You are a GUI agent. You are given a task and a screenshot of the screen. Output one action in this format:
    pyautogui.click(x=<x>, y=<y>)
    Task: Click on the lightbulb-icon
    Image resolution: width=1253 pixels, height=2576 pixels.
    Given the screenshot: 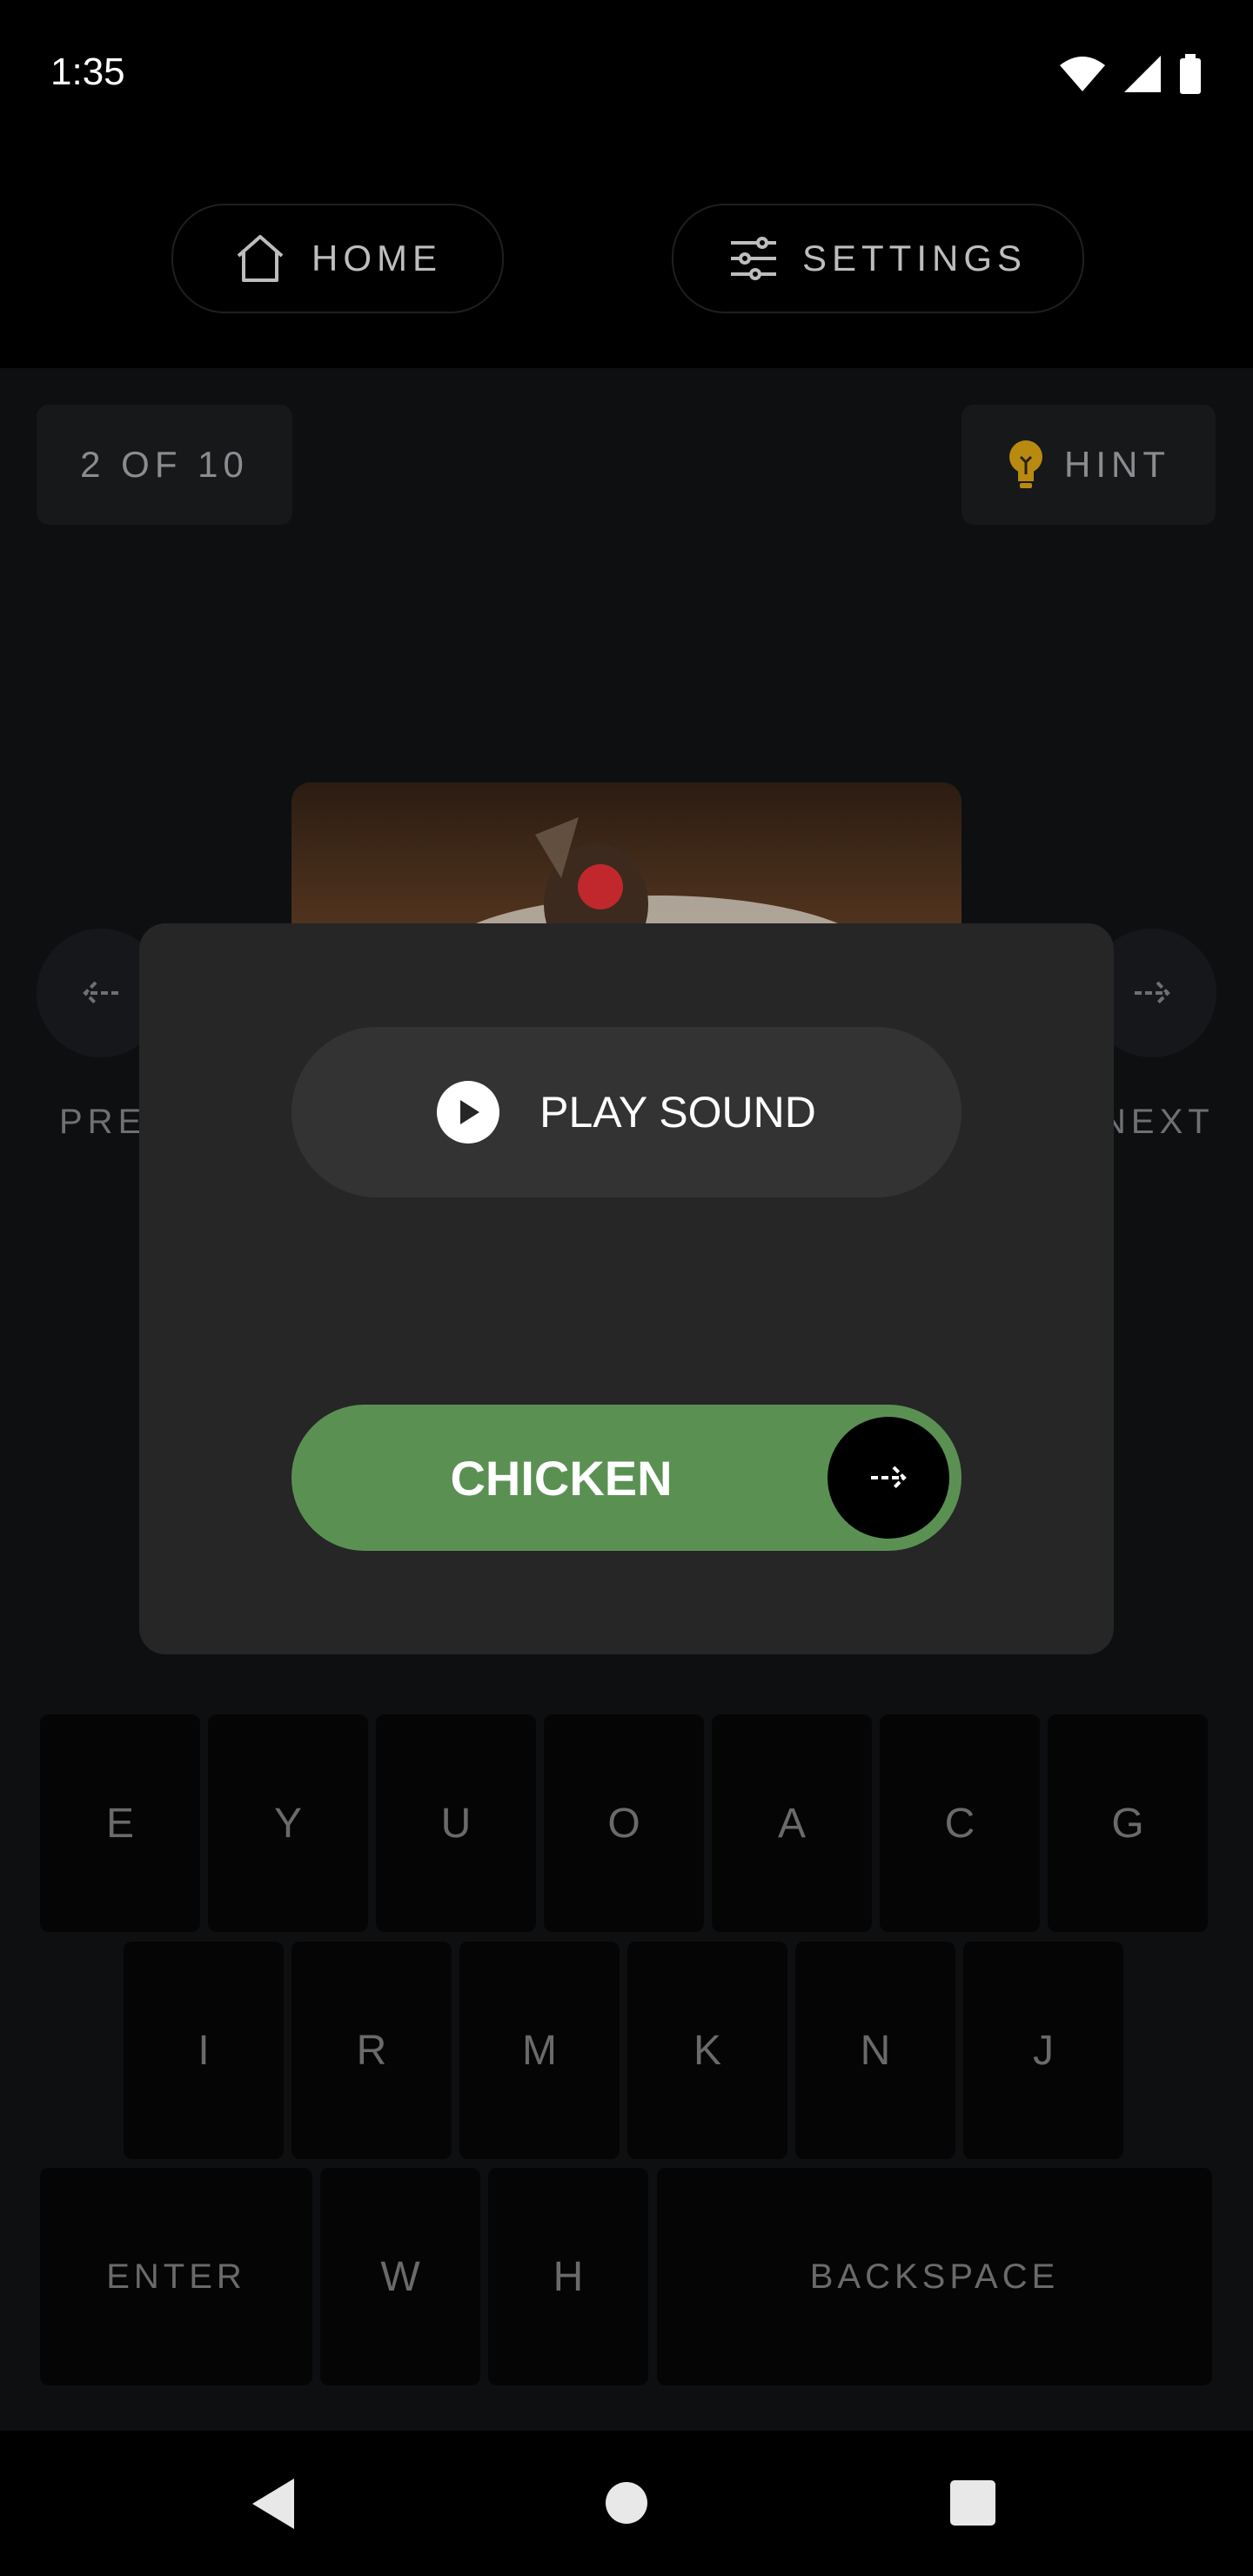 What is the action you would take?
    pyautogui.click(x=1025, y=464)
    